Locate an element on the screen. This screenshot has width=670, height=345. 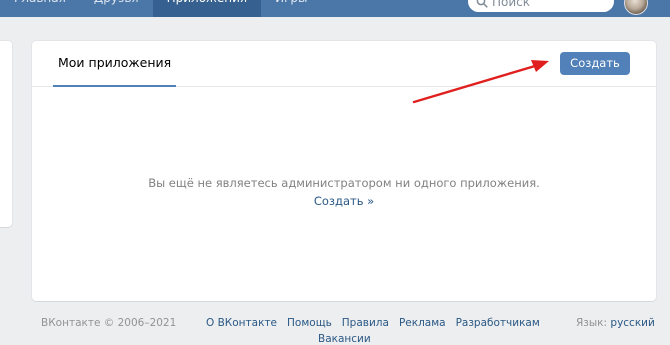
main-menu: Главная Друзья Приложения Игры is located at coordinates (161, 8).